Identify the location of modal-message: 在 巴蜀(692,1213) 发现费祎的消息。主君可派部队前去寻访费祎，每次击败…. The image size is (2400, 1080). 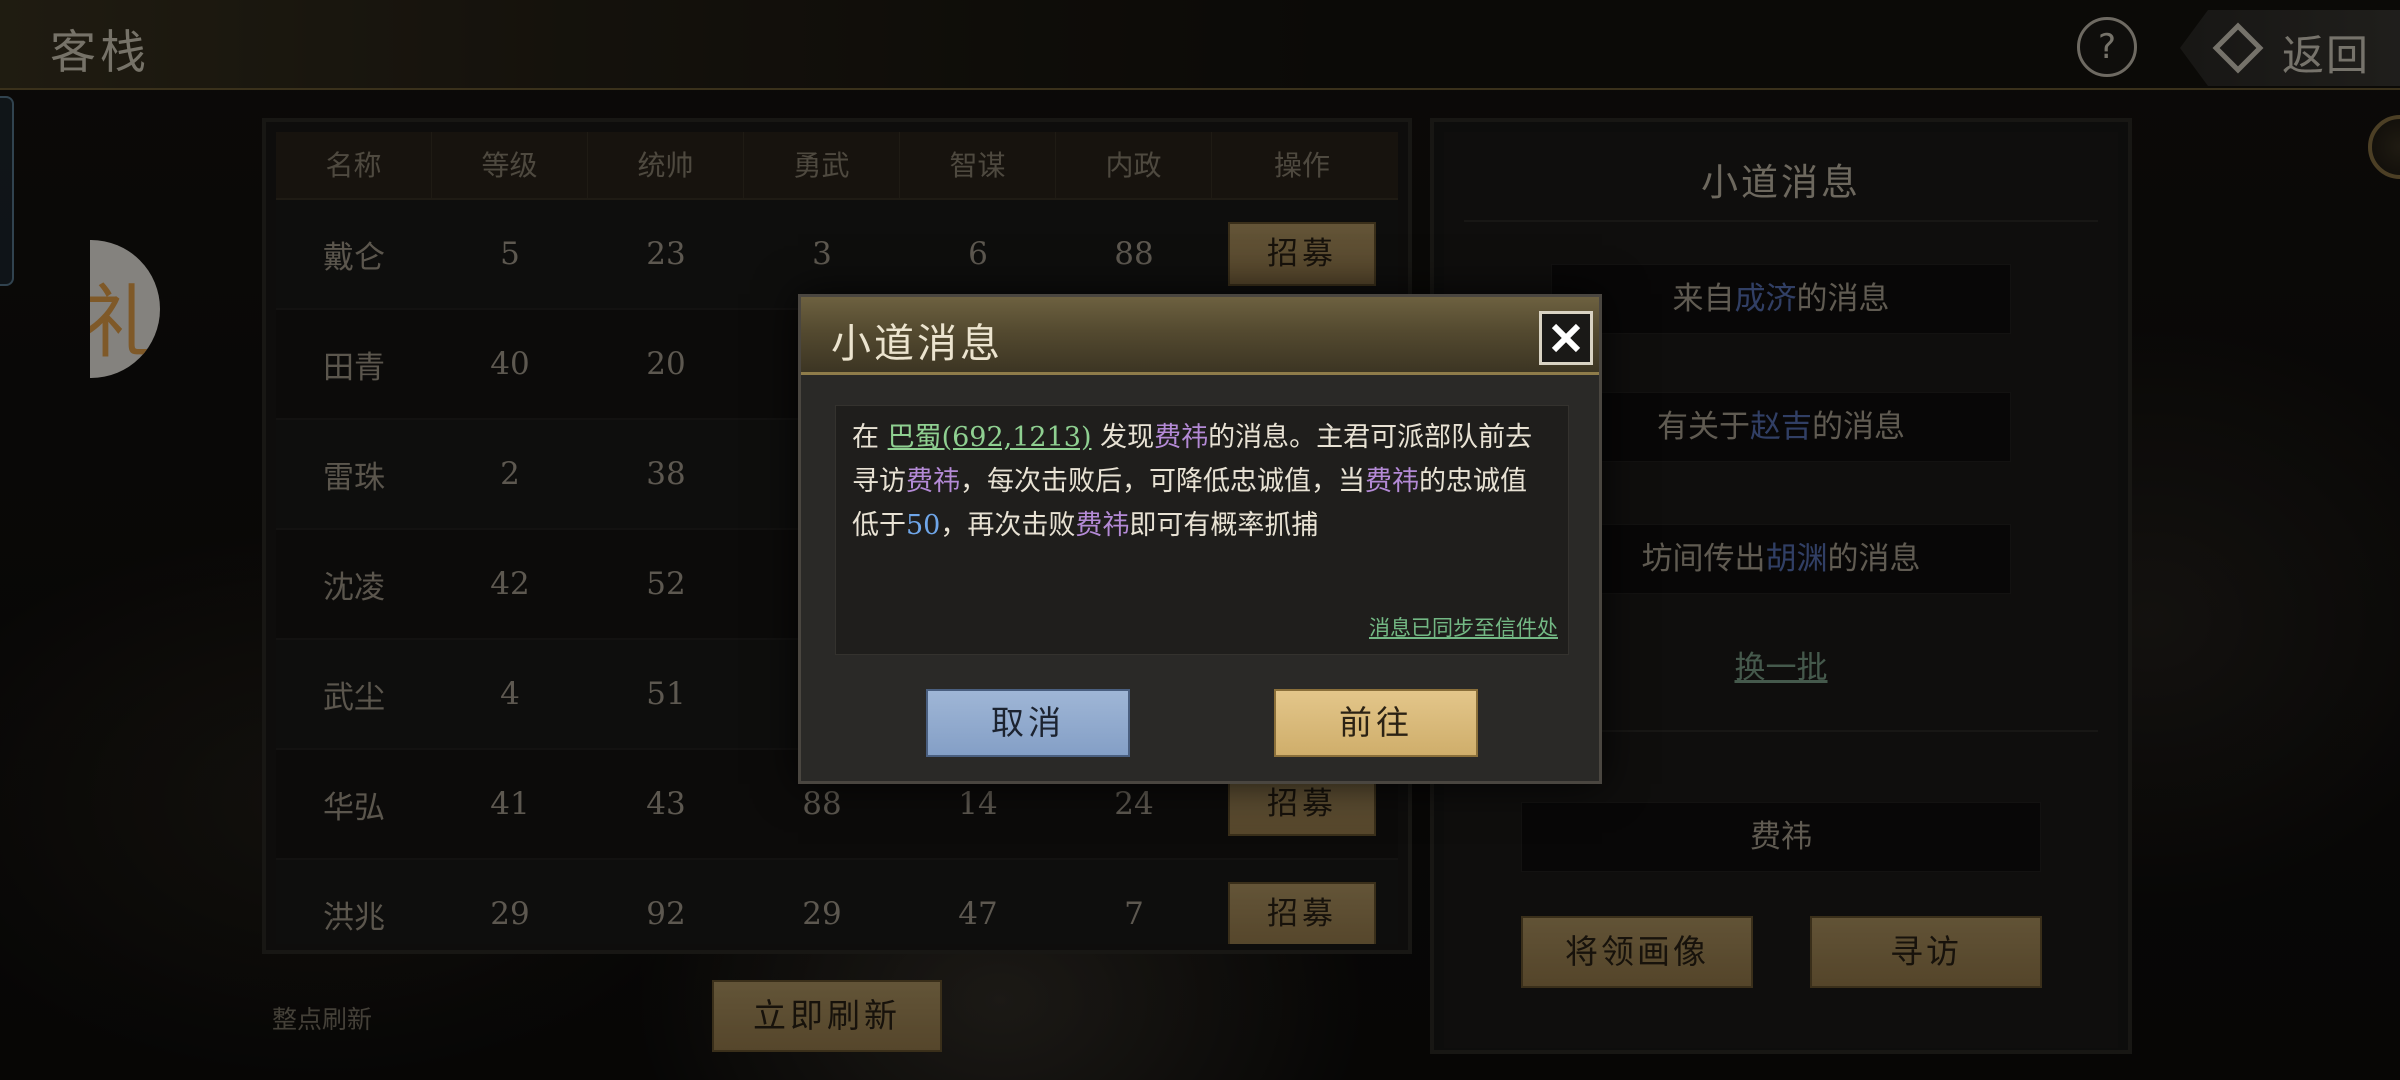
(1192, 481).